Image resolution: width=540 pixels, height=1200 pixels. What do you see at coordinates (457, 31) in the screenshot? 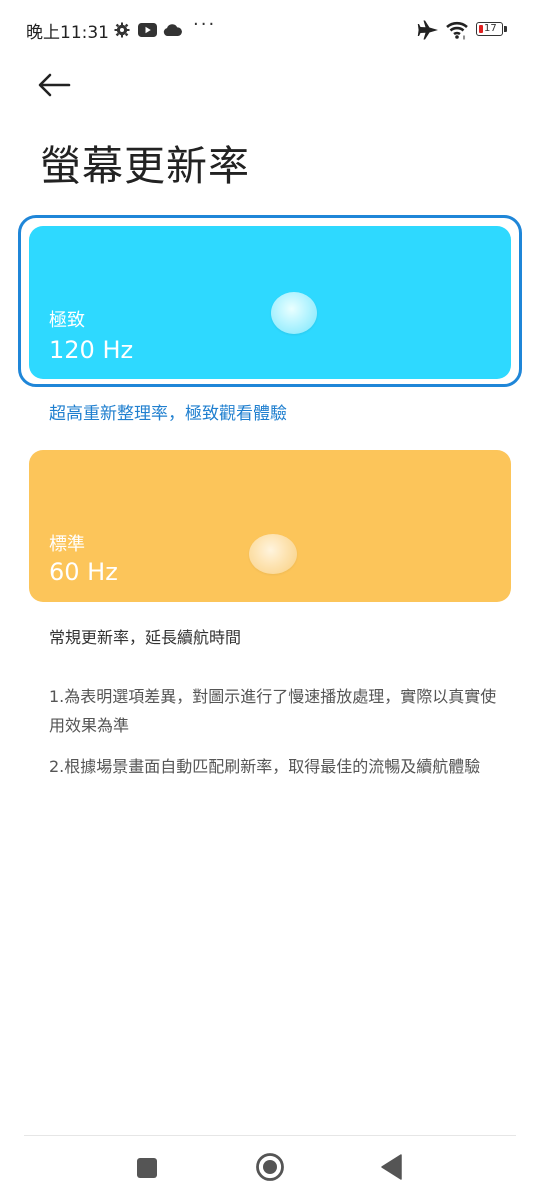
I see `wifi-icon: ll` at bounding box center [457, 31].